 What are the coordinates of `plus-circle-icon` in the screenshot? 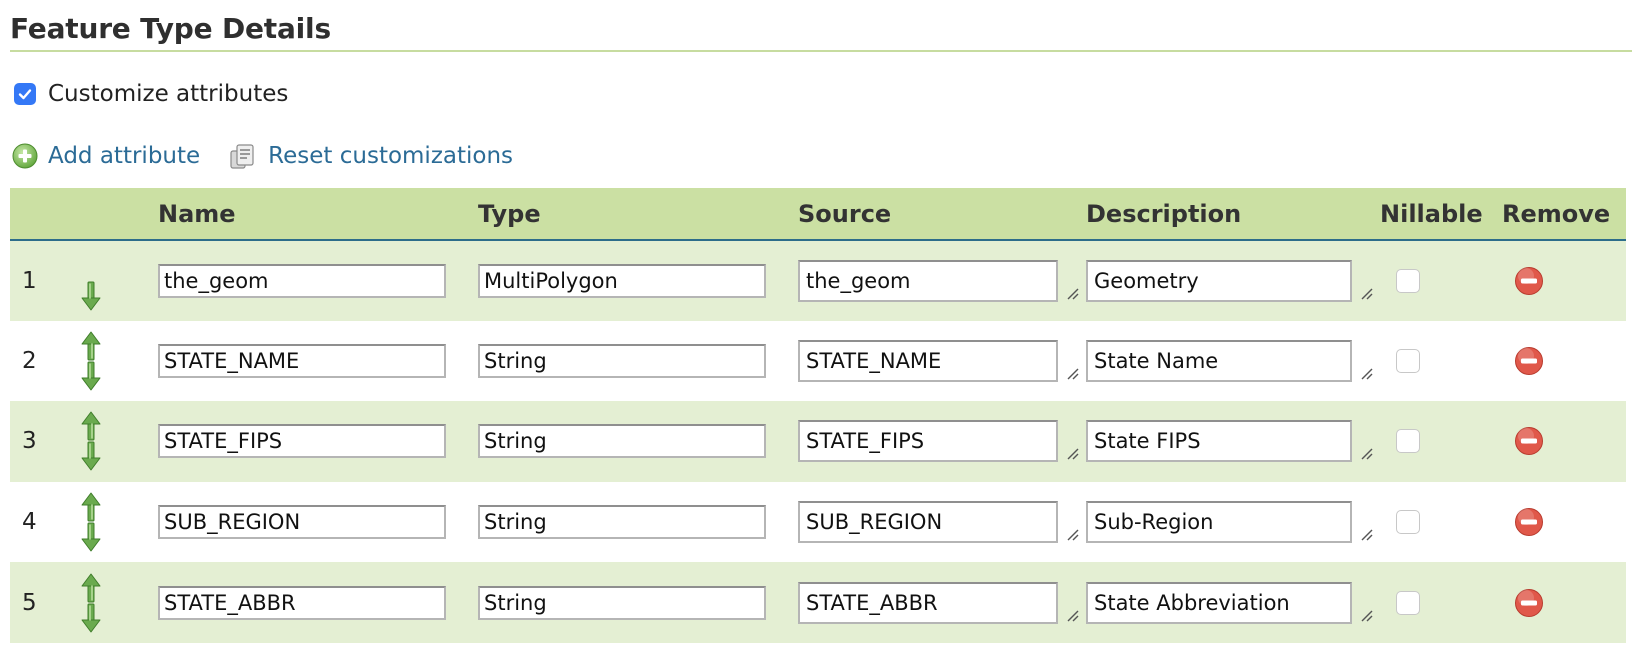 It's located at (25, 156).